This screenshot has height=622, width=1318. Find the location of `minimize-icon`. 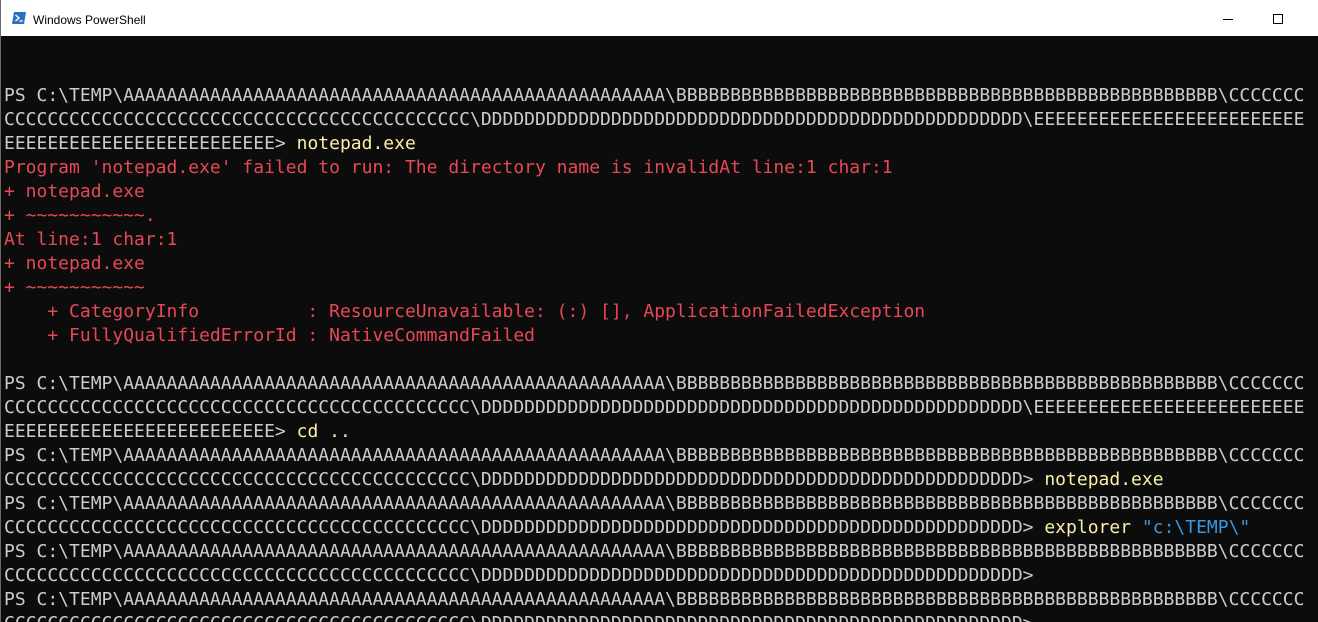

minimize-icon is located at coordinates (1228, 19).